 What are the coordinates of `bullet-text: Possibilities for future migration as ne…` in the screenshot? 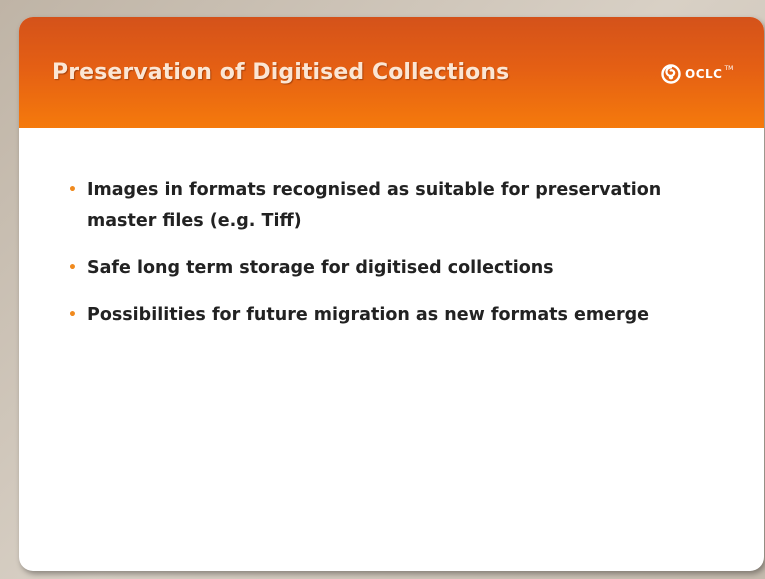 It's located at (368, 315).